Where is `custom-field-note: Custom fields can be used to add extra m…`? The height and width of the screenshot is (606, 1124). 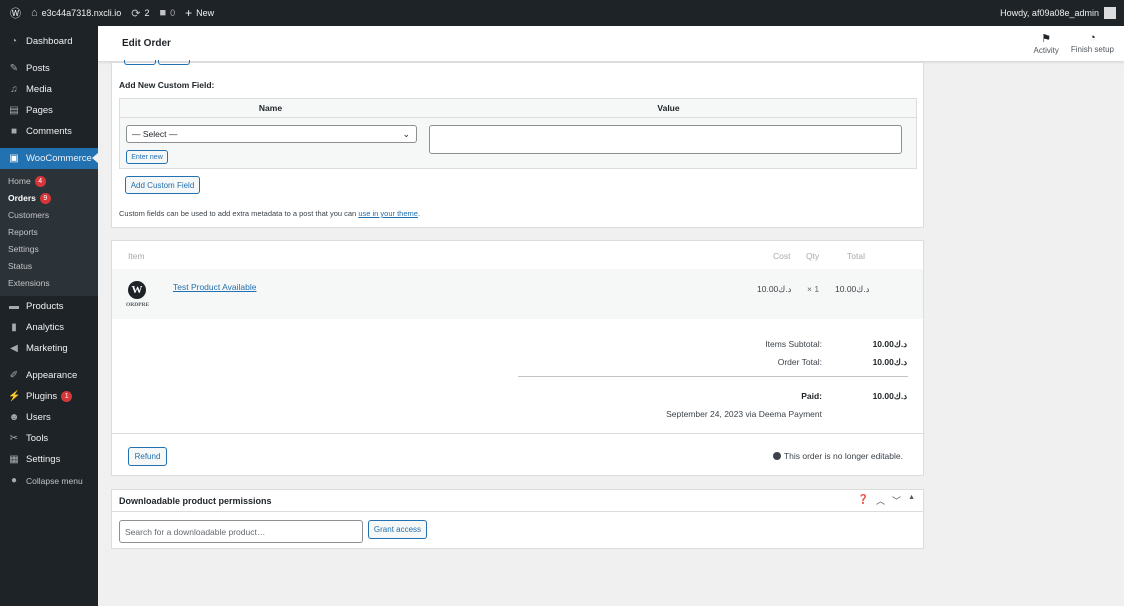 custom-field-note: Custom fields can be used to add extra m… is located at coordinates (270, 213).